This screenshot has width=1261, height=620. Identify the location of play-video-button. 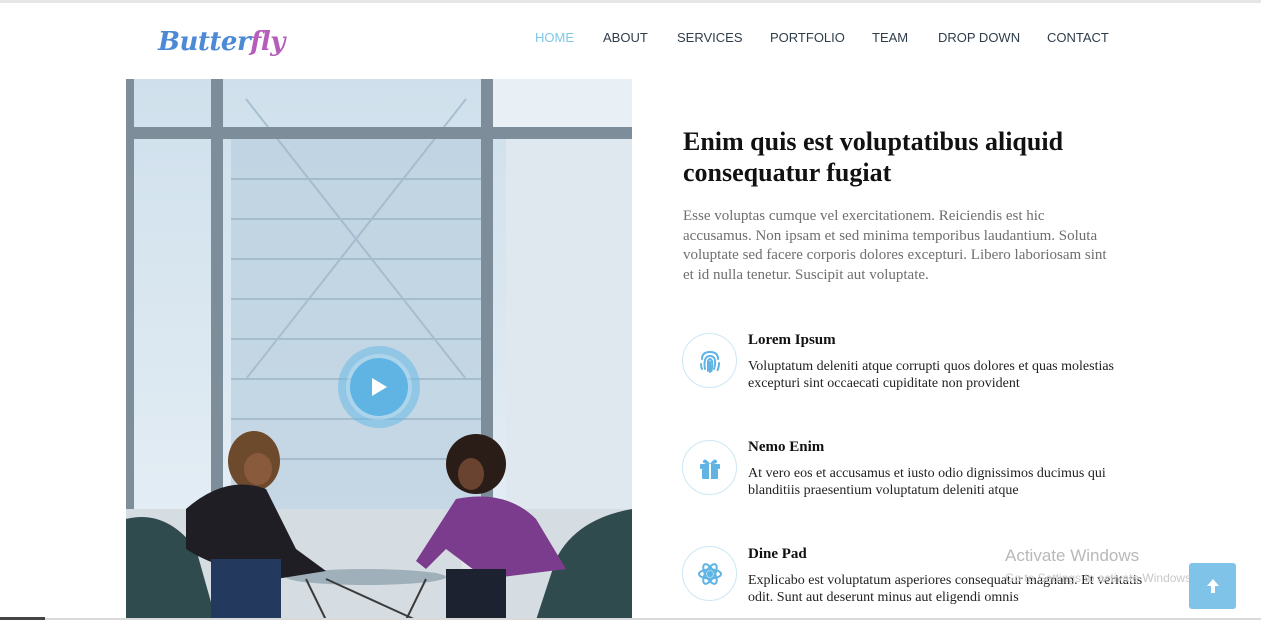
(379, 387).